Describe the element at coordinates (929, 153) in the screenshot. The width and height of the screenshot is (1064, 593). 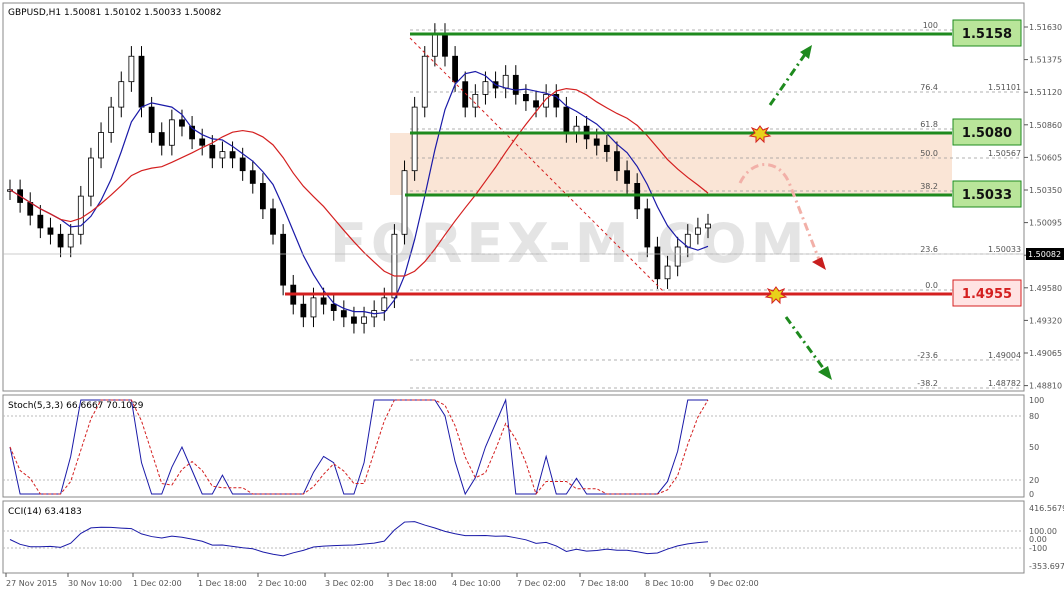
I see `fib-label: 50.0` at that location.